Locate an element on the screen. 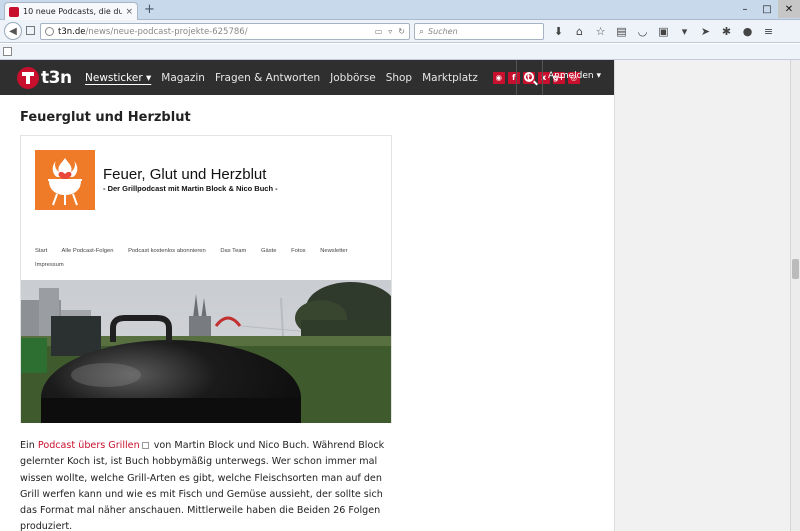 The height and width of the screenshot is (531, 800). window-controls: – □ ✕ is located at coordinates (767, 9).